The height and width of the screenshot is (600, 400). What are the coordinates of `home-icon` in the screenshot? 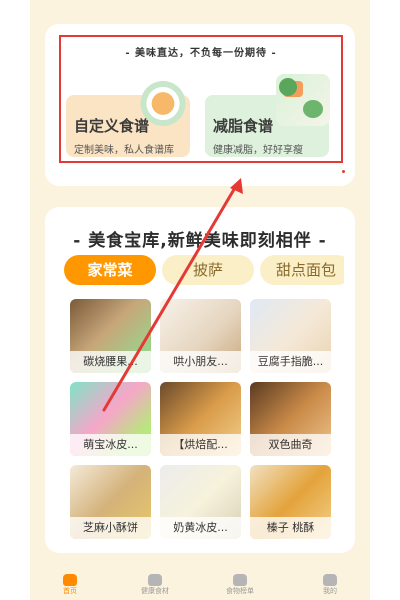 It's located at (70, 580).